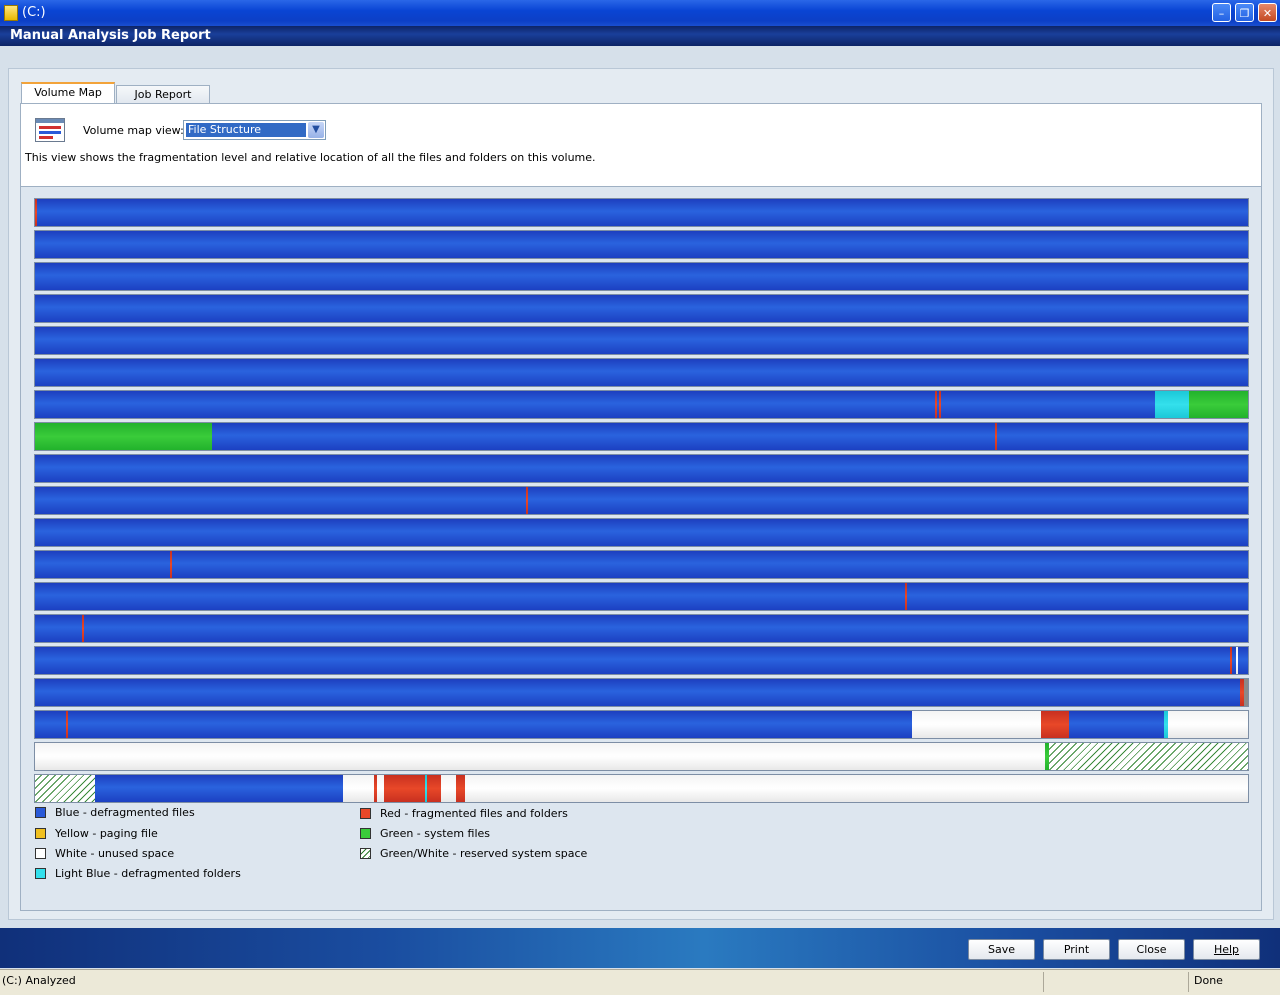 The height and width of the screenshot is (995, 1280). Describe the element at coordinates (640, 13) in the screenshot. I see `window-titlebar: (C:) – ❐ ✕` at that location.